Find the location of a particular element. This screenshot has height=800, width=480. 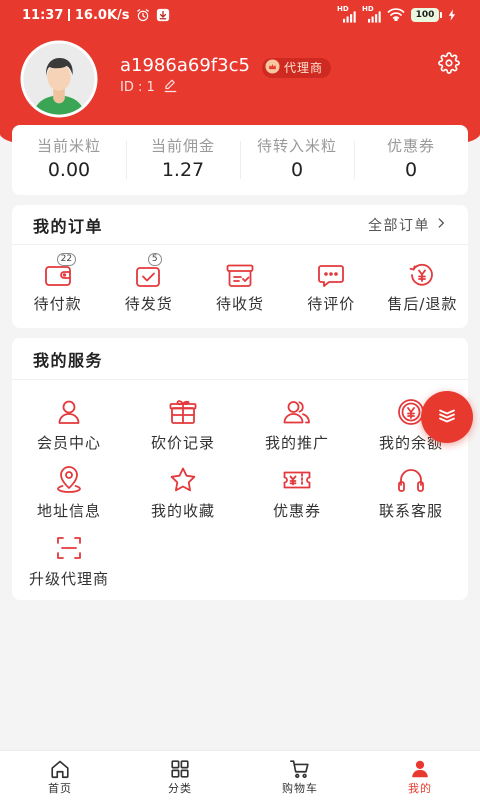

user-id-row: ID : 1 is located at coordinates (149, 87).